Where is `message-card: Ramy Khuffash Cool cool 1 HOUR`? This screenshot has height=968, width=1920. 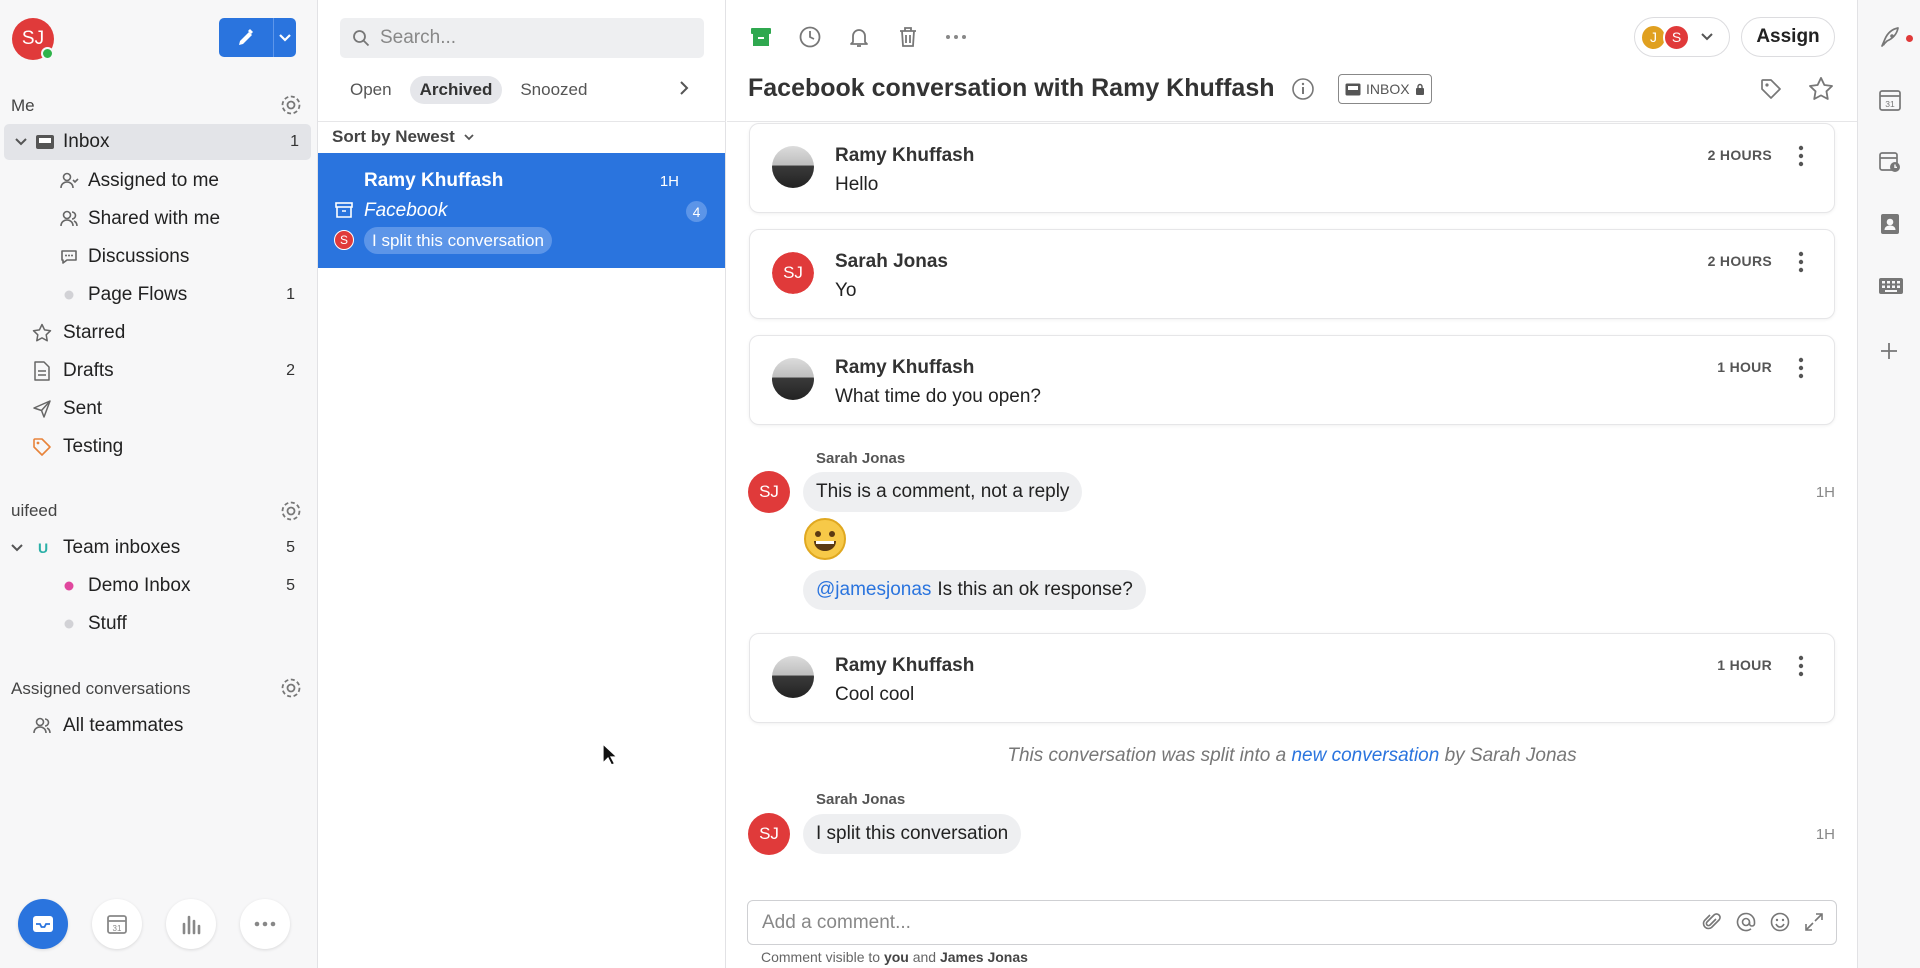
message-card: Ramy Khuffash Cool cool 1 HOUR is located at coordinates (1292, 678).